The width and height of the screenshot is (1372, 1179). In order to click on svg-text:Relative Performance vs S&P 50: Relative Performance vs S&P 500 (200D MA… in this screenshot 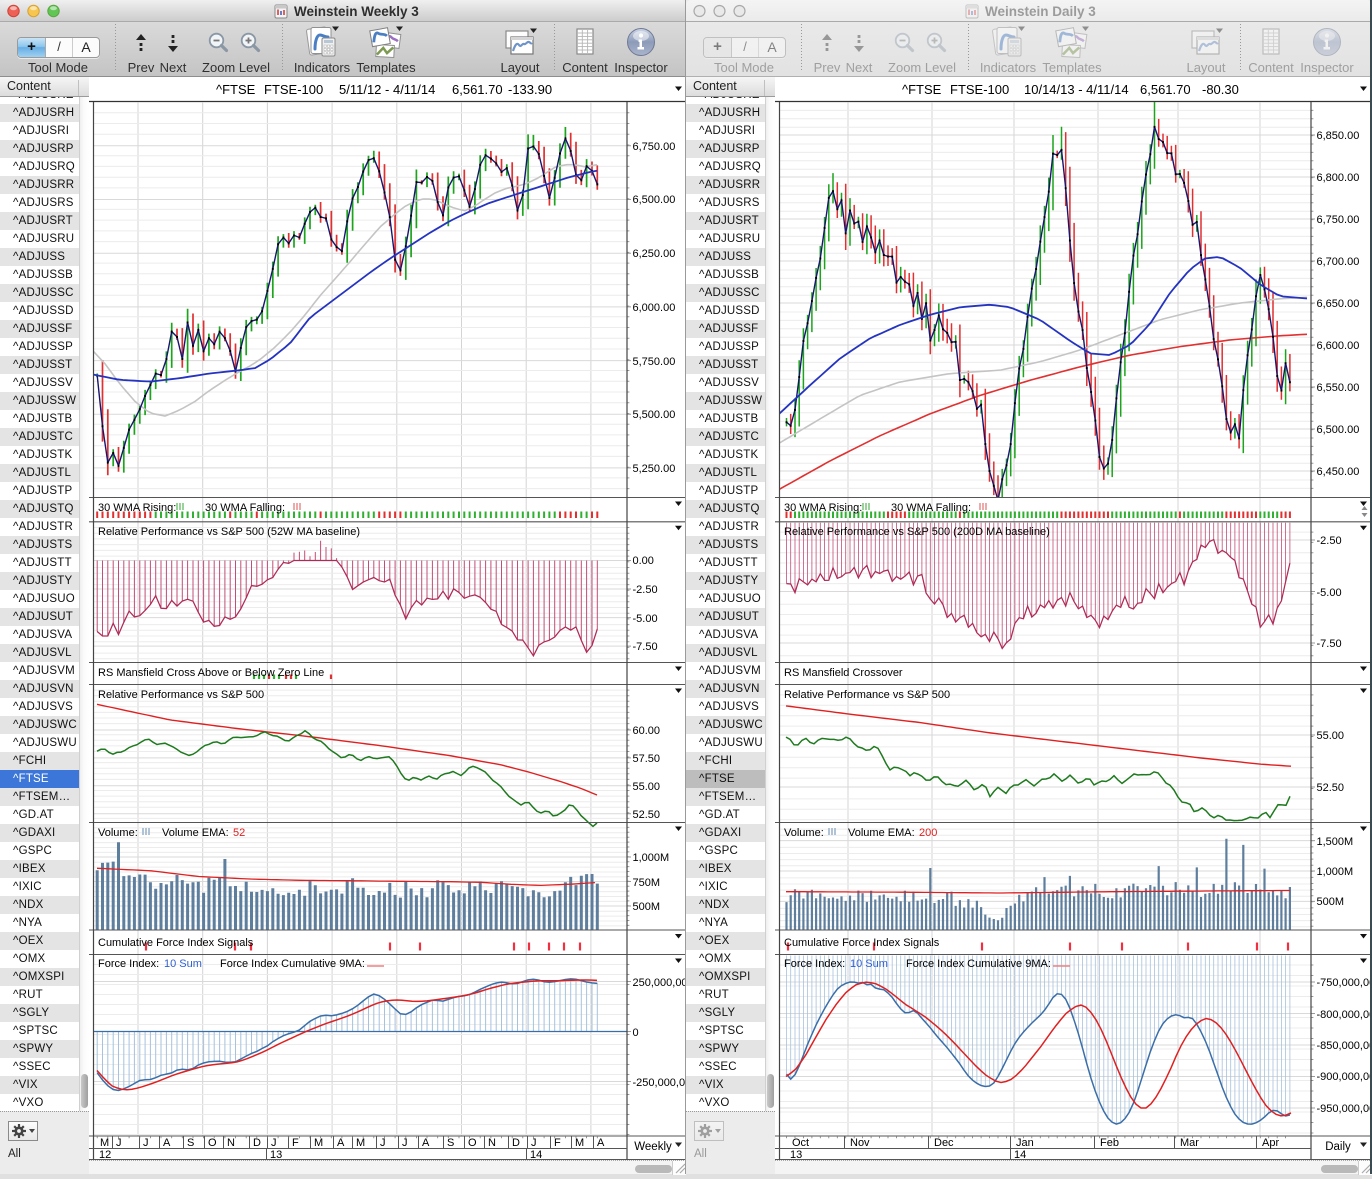, I will do `click(917, 532)`.